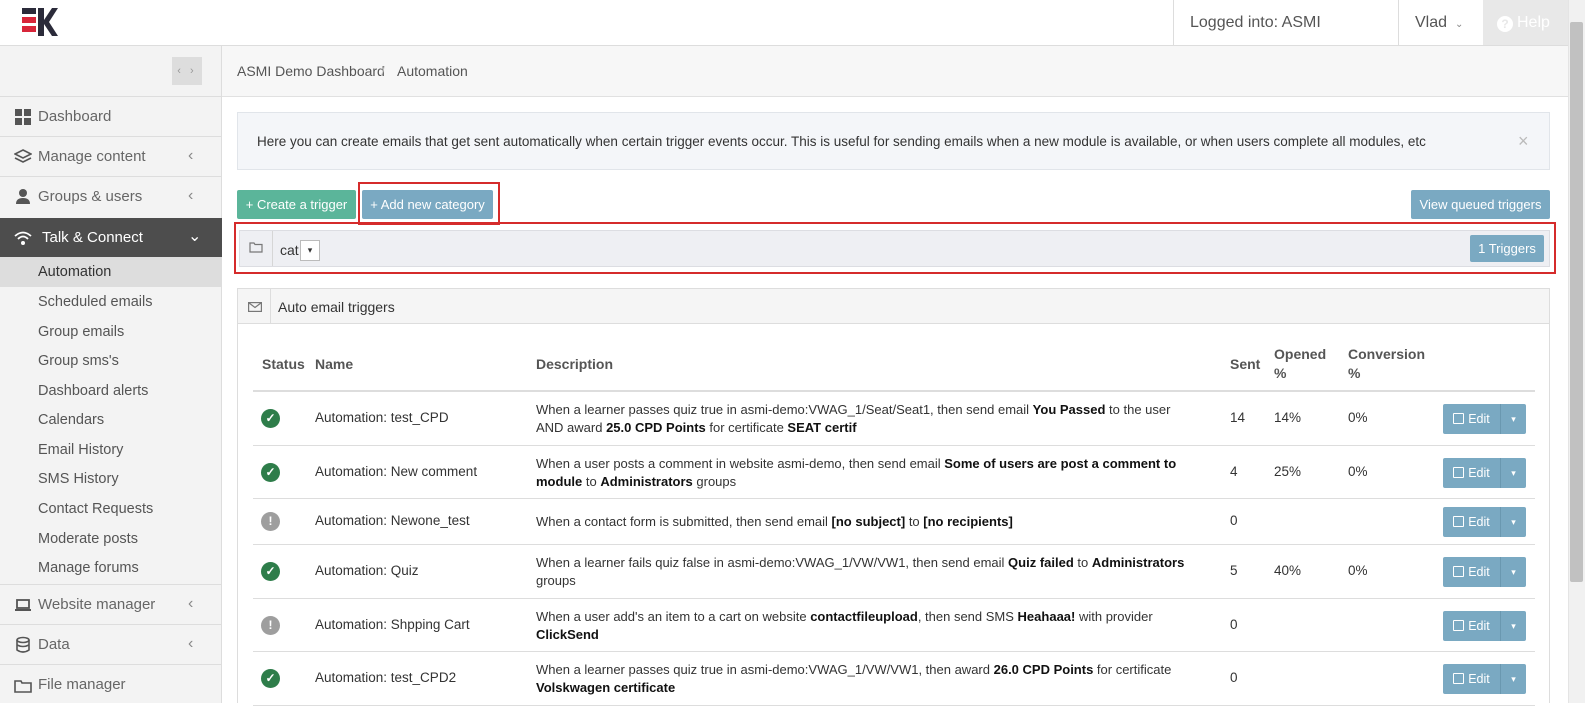  What do you see at coordinates (1533, 22) in the screenshot?
I see `help-label: Help` at bounding box center [1533, 22].